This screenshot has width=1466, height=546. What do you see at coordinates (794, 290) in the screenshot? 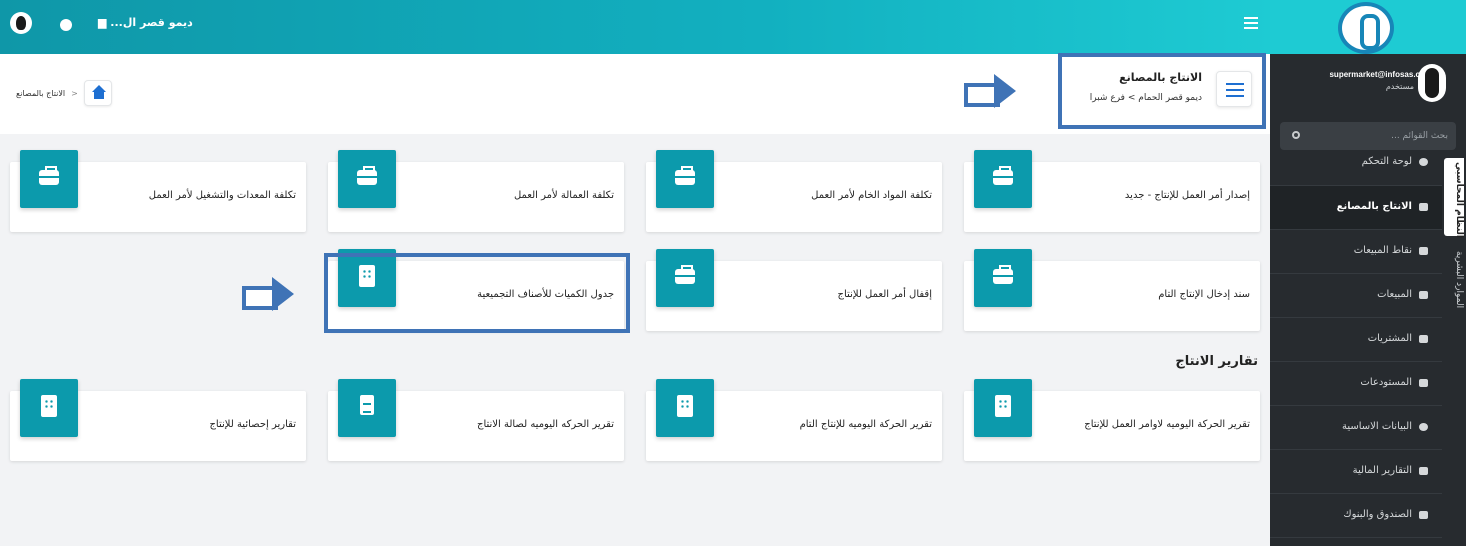
I see `card-close-work-order: إقفال أمر العمل للإنتاج` at bounding box center [794, 290].